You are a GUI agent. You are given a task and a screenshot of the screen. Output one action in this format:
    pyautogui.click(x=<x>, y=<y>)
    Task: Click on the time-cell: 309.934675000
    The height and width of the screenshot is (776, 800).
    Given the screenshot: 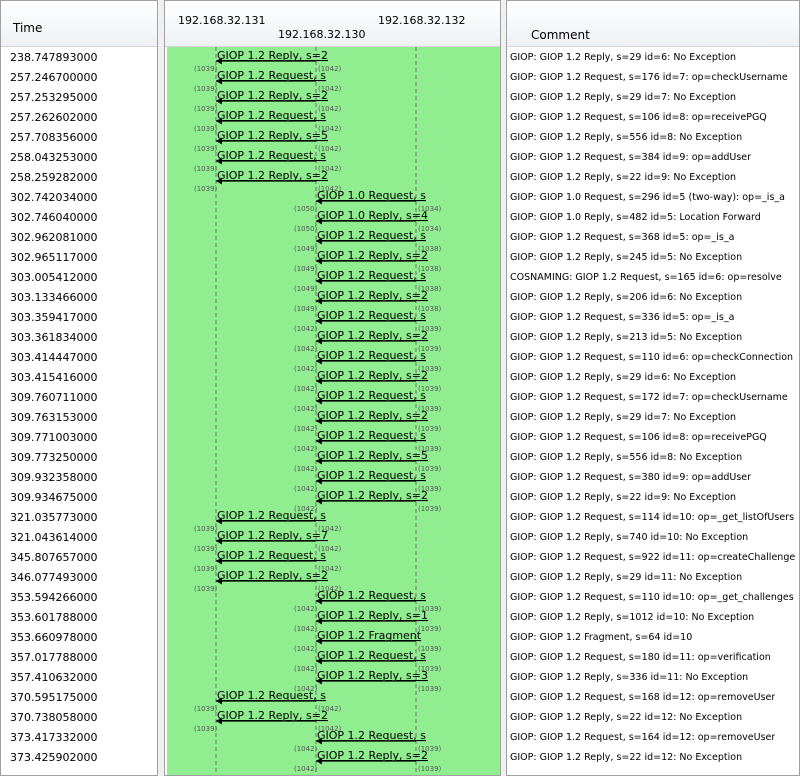 What is the action you would take?
    pyautogui.click(x=53, y=498)
    